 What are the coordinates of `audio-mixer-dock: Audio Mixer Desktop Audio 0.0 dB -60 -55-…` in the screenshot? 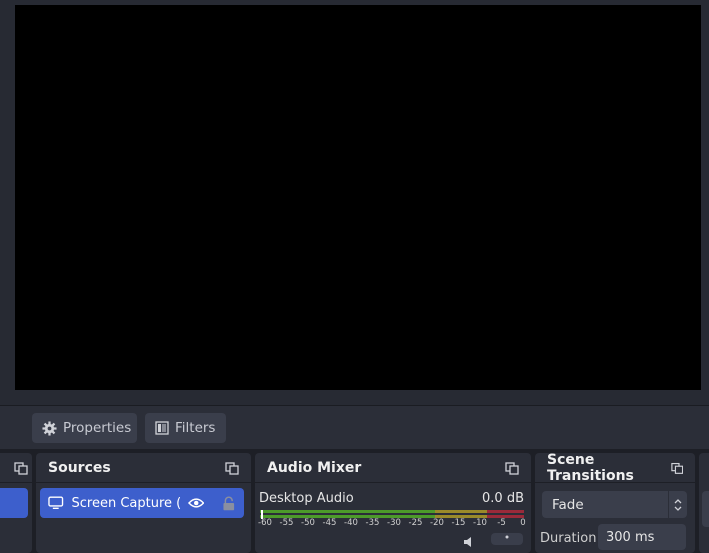 It's located at (393, 503).